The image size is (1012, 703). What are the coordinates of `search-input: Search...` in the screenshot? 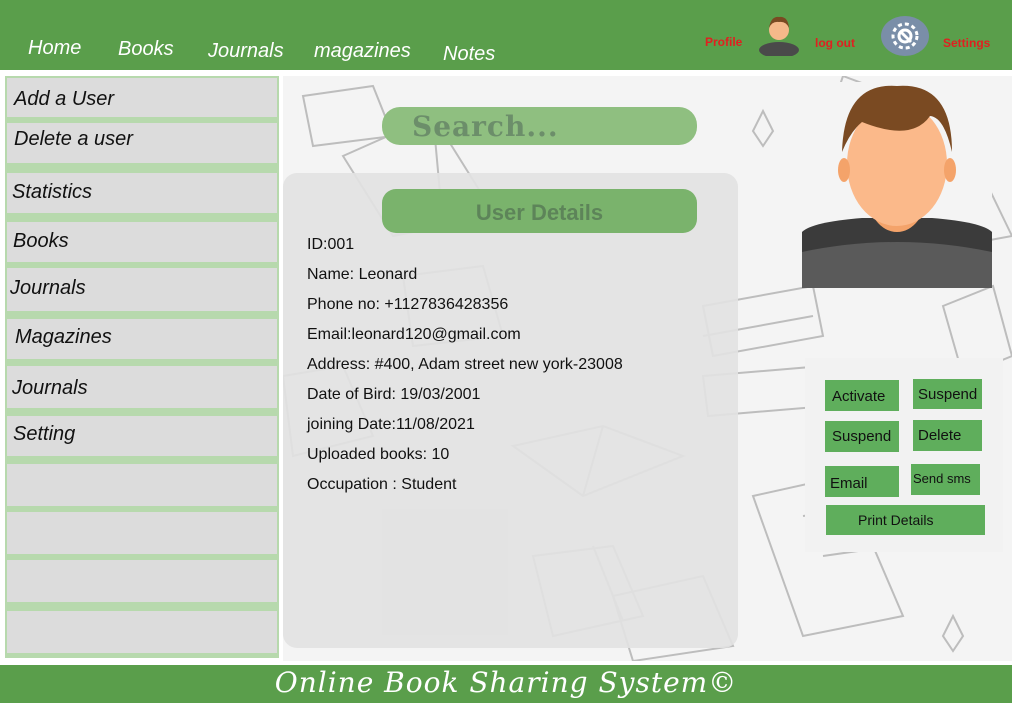 It's located at (539, 126).